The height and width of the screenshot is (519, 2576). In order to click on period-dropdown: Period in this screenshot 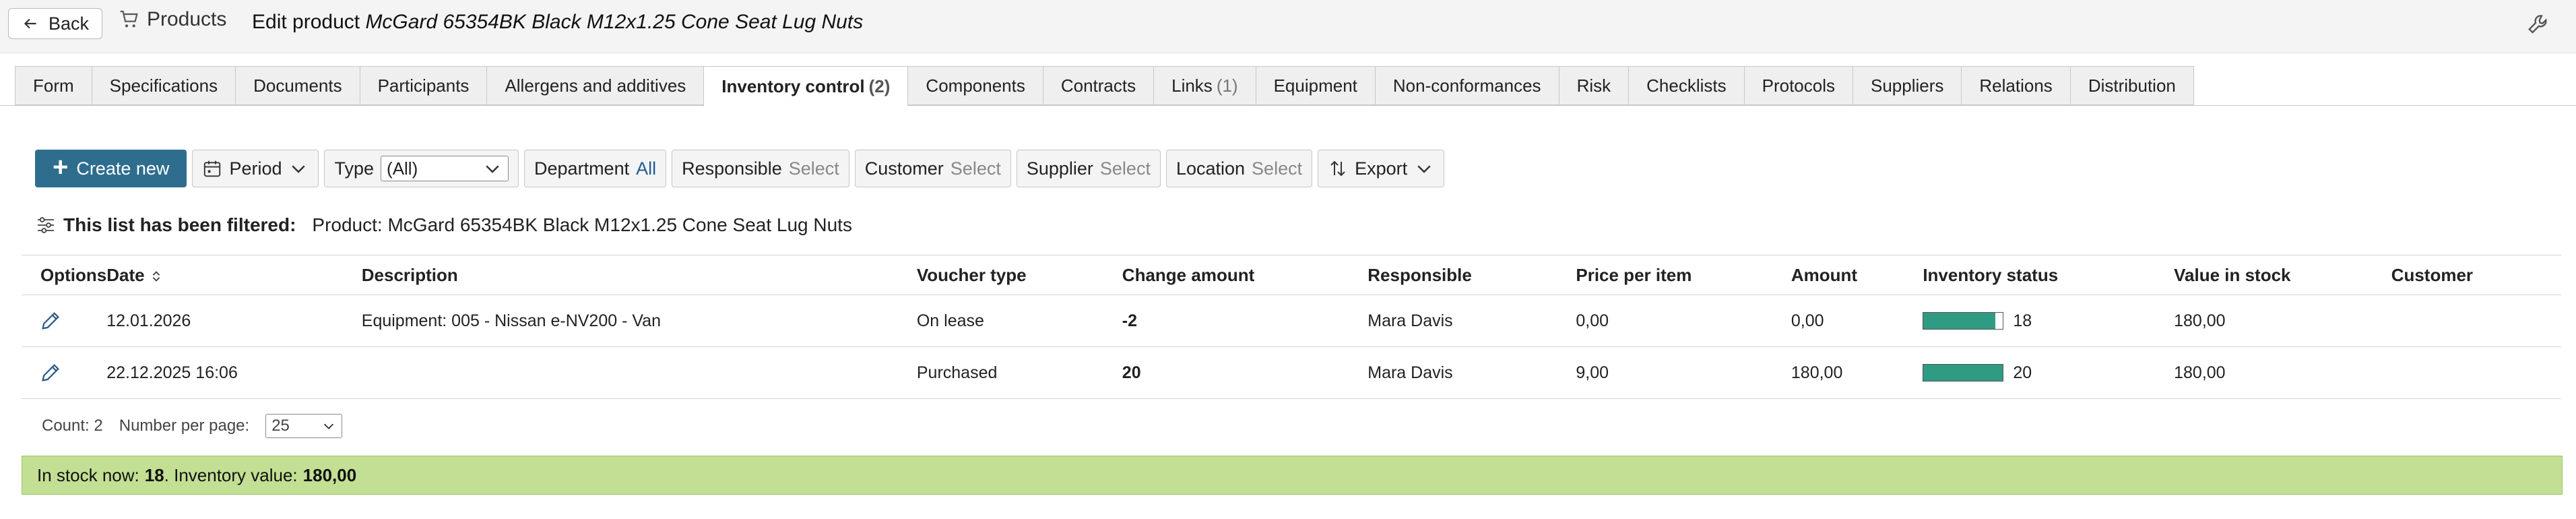, I will do `click(256, 168)`.